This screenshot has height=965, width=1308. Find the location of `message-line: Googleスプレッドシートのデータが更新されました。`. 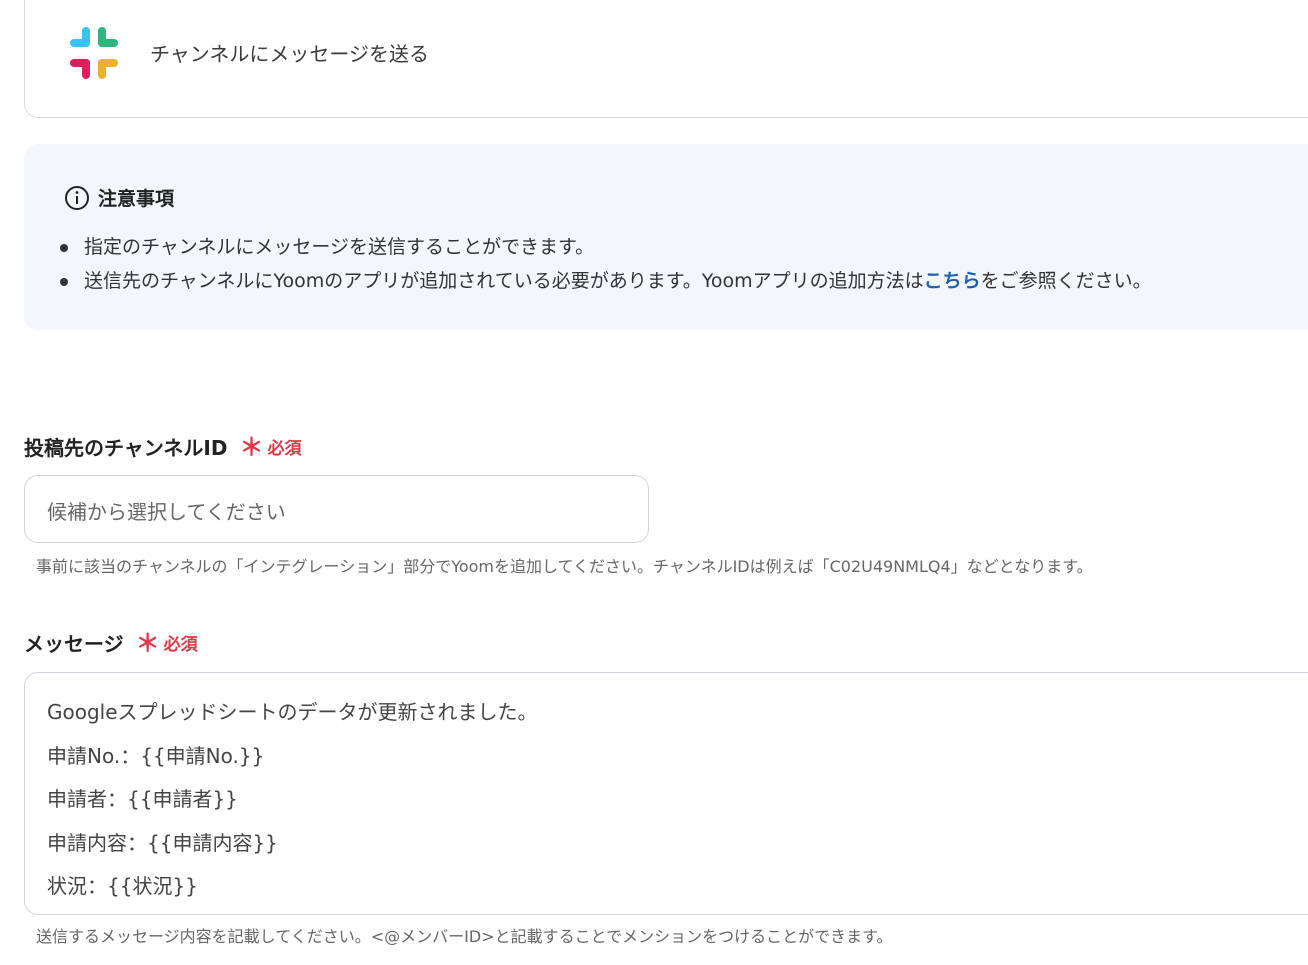

message-line: Googleスプレッドシートのデータが更新されました。 is located at coordinates (292, 712).